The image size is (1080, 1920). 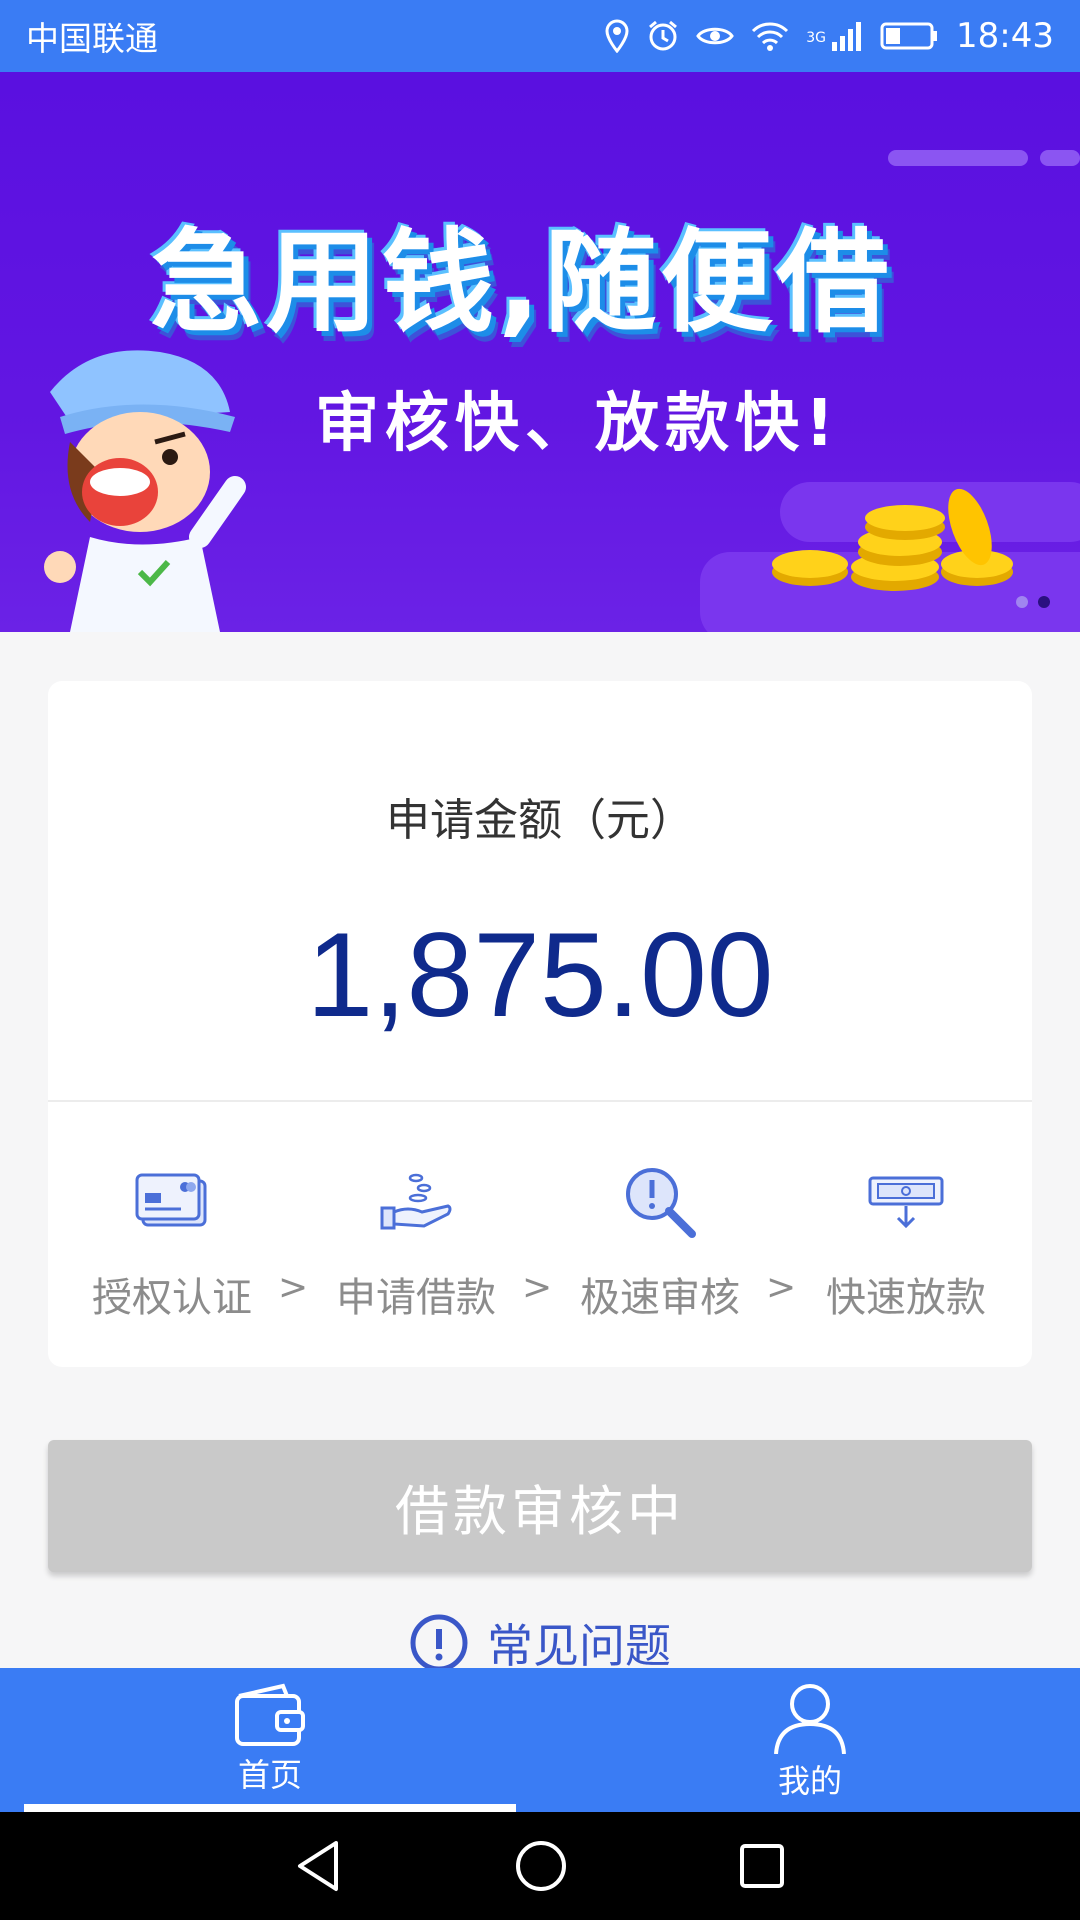 What do you see at coordinates (540, 975) in the screenshot?
I see `amount-value: 1,875.00` at bounding box center [540, 975].